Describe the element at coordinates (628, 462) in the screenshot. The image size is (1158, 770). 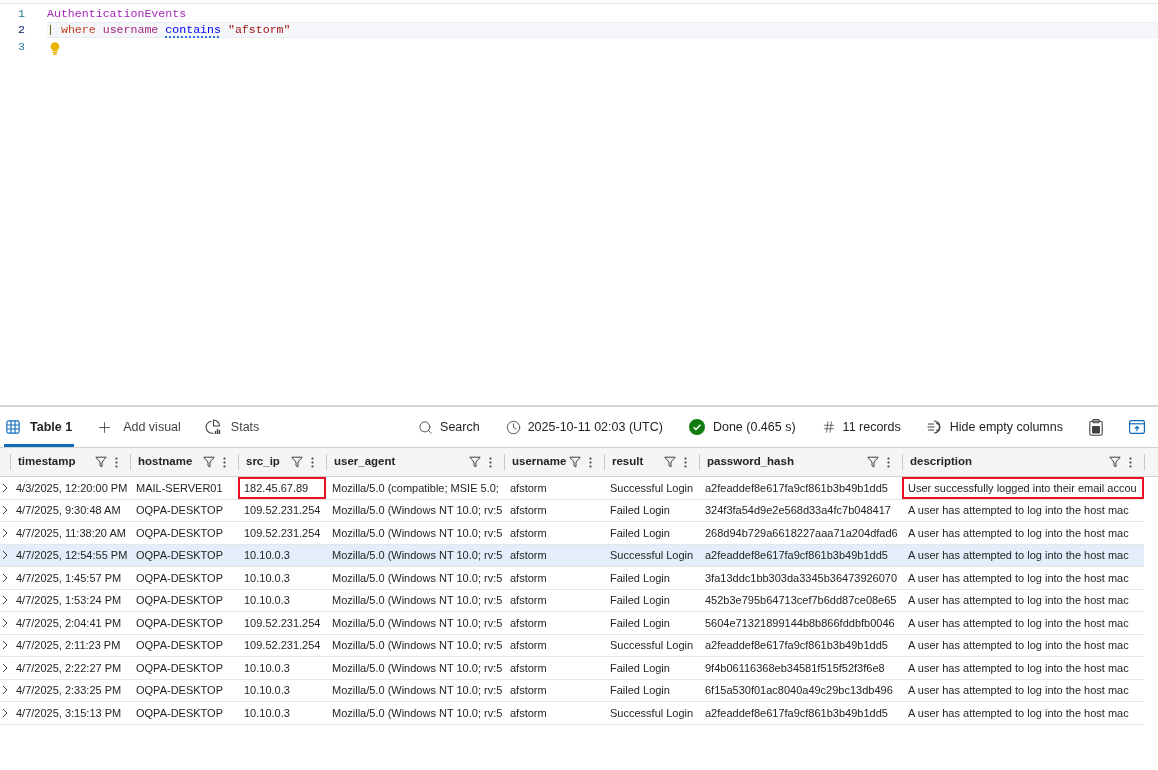
I see `column-header: result` at that location.